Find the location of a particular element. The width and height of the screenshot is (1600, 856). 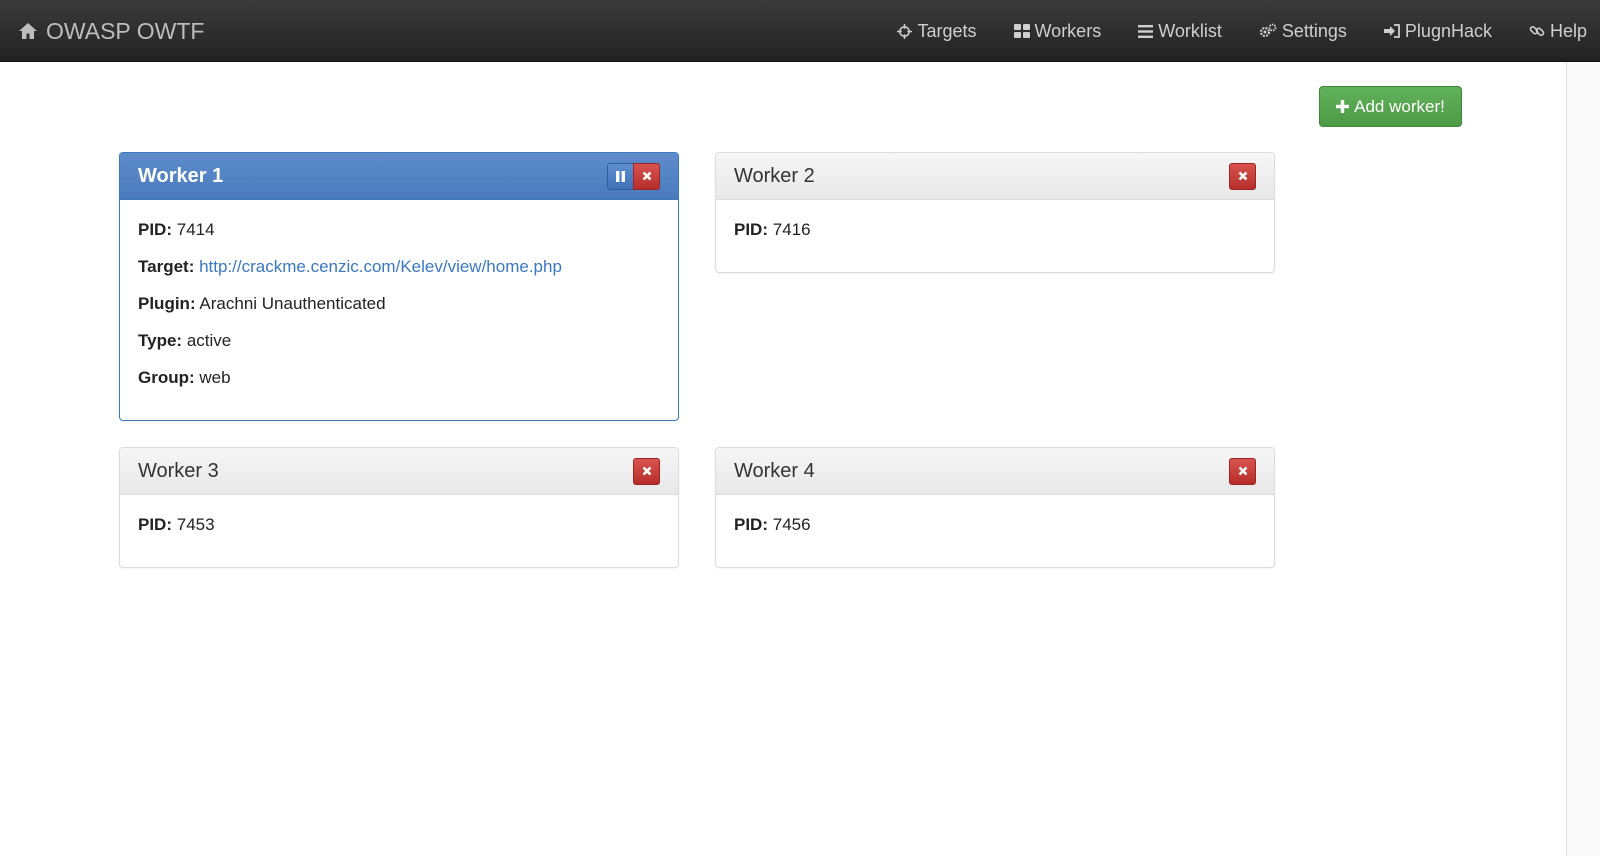

add-worker-button: Add worker! is located at coordinates (1390, 106).